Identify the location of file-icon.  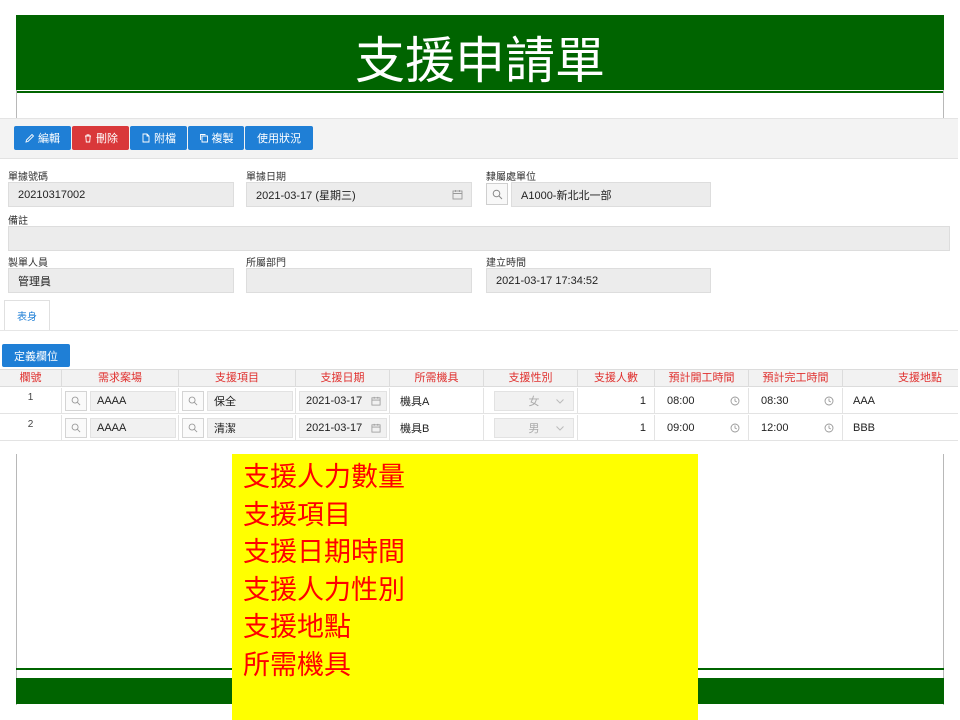
(146, 138).